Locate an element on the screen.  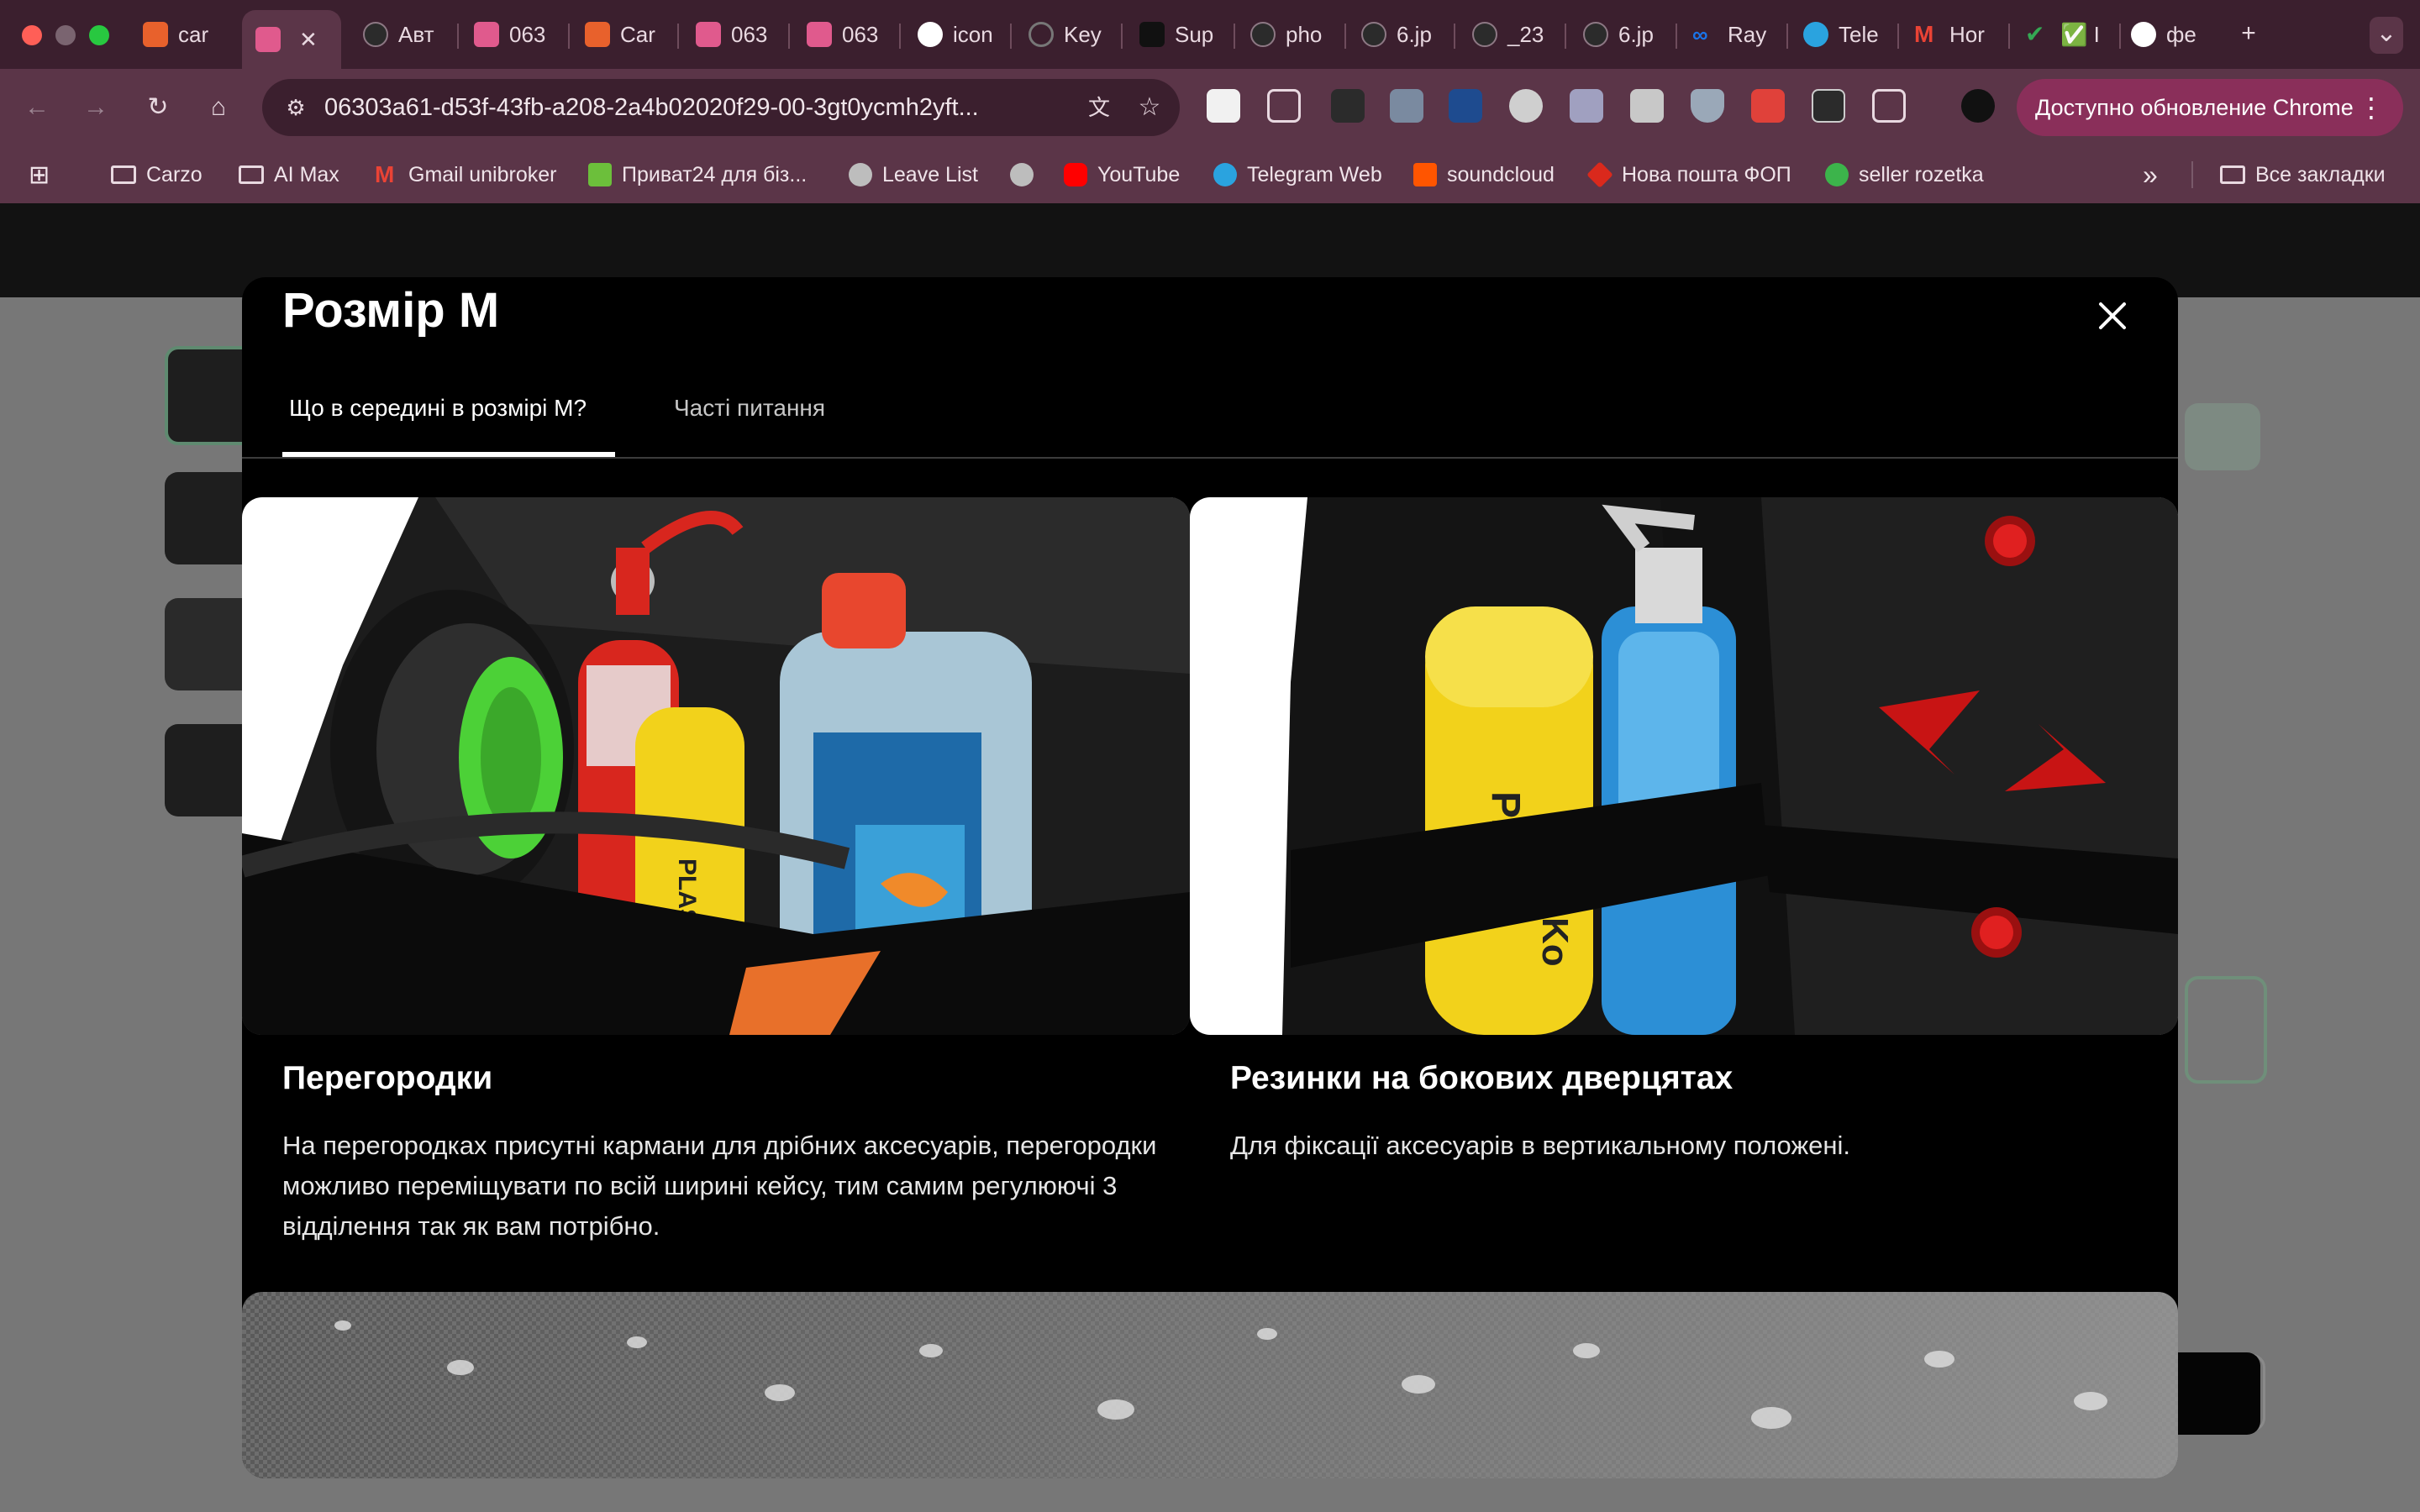
more-bookmarks-button: » is located at coordinates (2150, 174).